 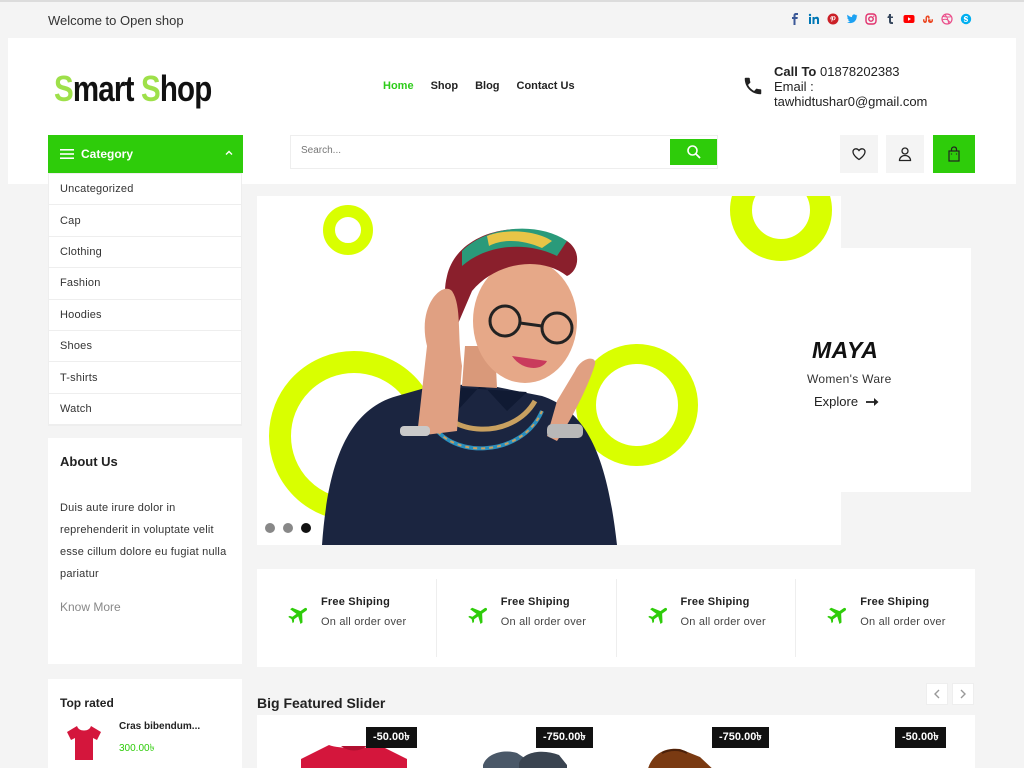 What do you see at coordinates (753, 86) in the screenshot?
I see `phone-icon` at bounding box center [753, 86].